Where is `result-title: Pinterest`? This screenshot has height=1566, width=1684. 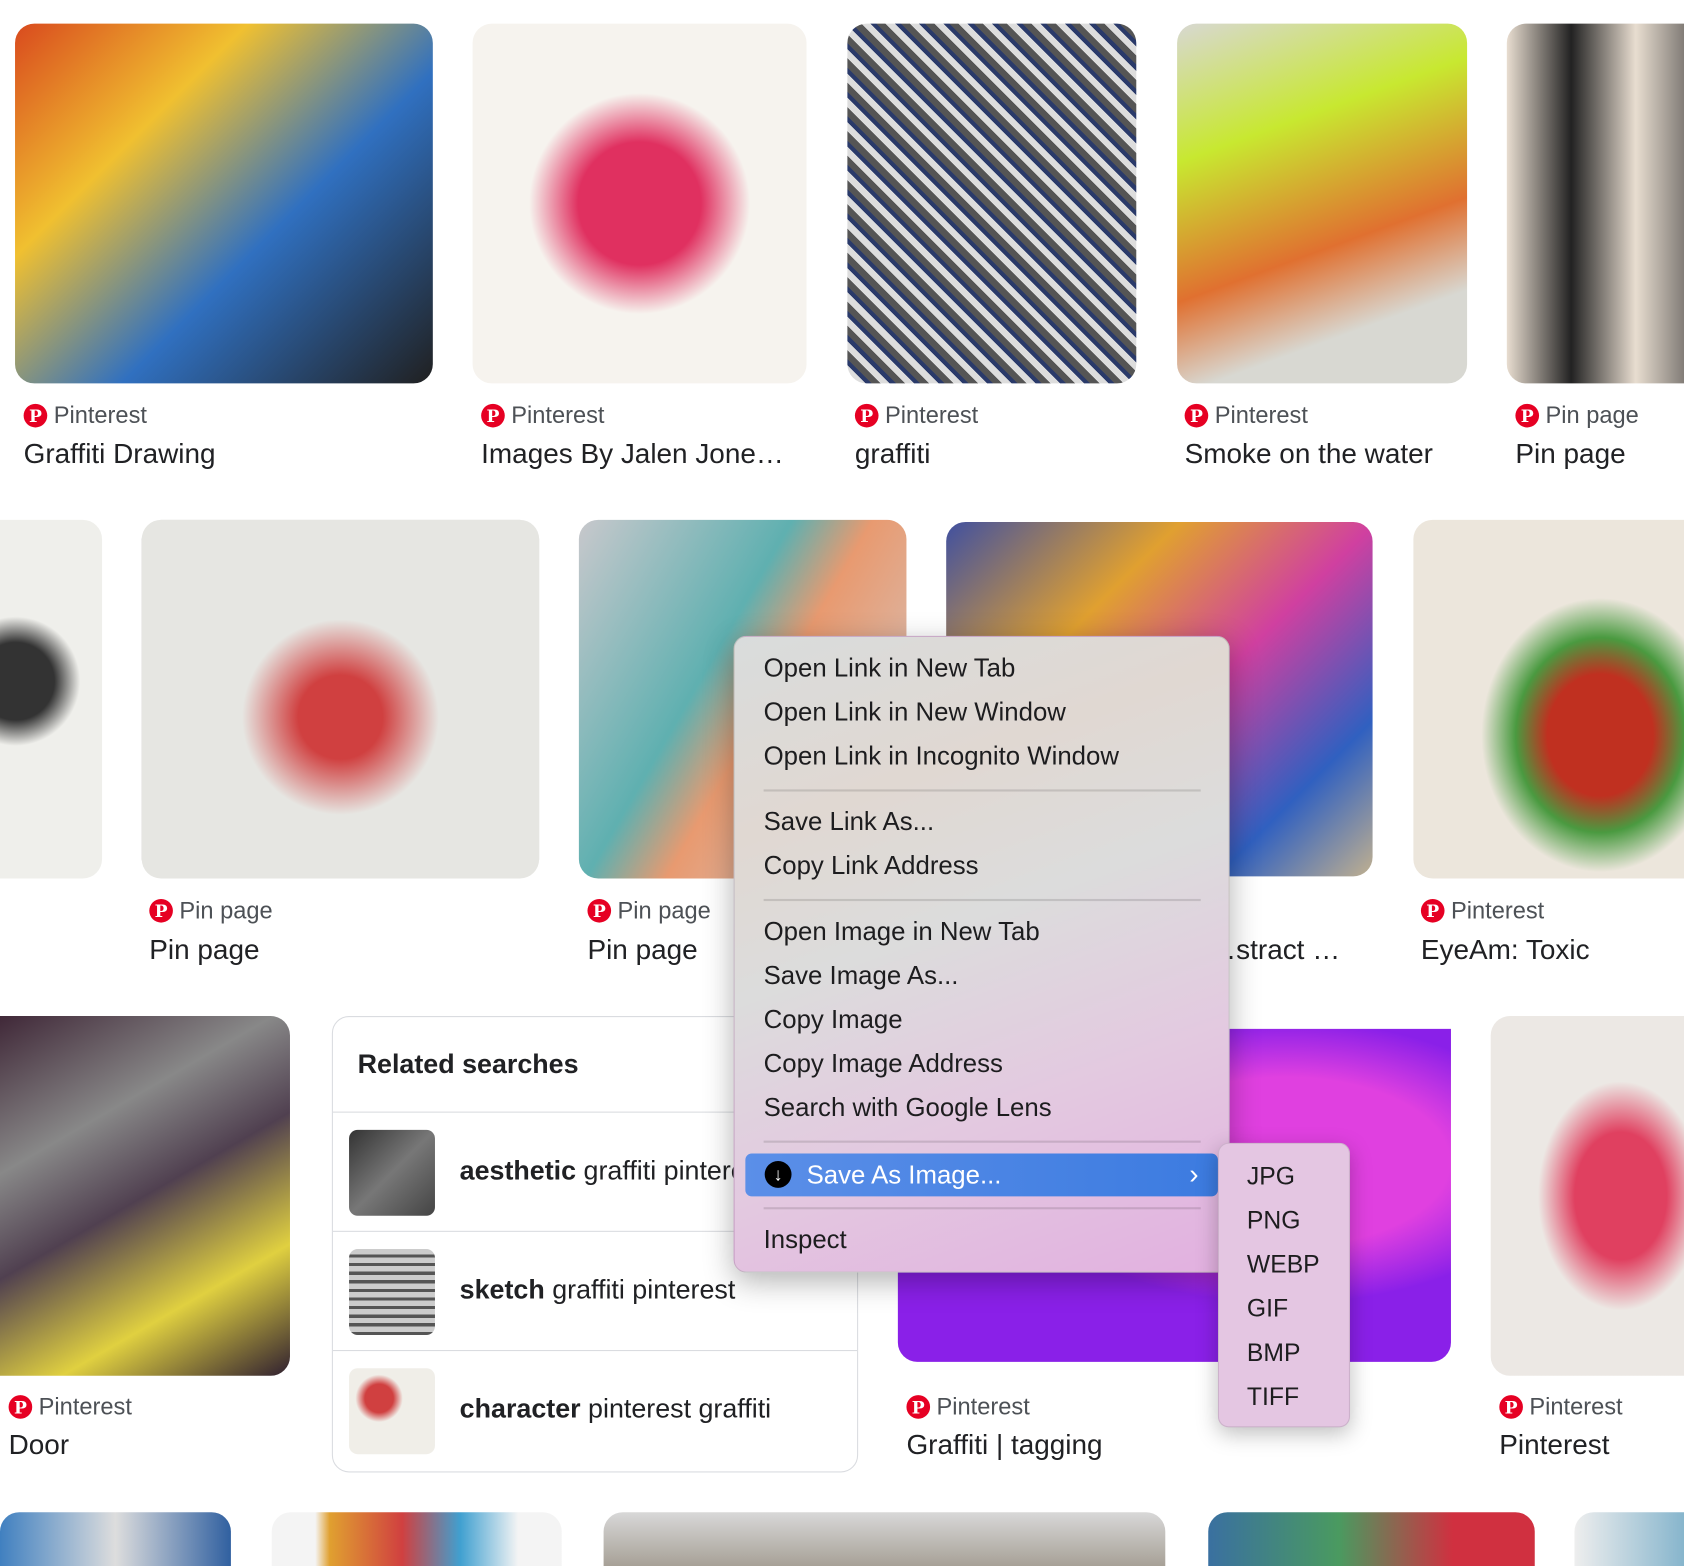
result-title: Pinterest is located at coordinates (1554, 1444).